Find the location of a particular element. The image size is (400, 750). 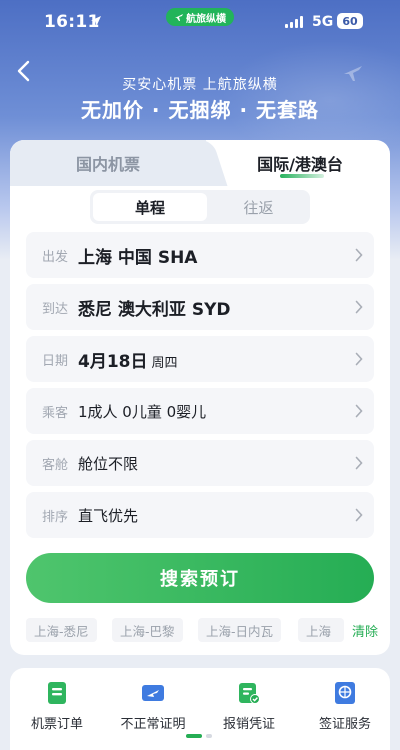

service-label: 机票订单 is located at coordinates (56, 724).